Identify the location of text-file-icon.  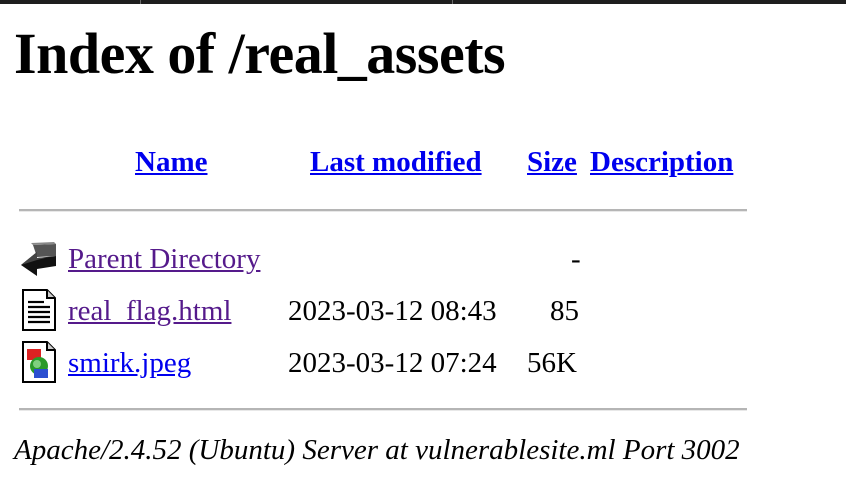
(39, 310).